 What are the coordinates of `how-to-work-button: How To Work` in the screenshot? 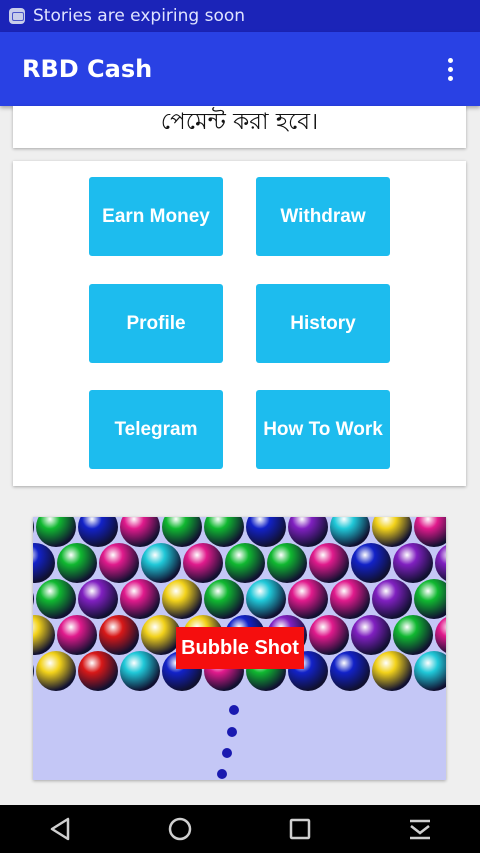 It's located at (323, 429).